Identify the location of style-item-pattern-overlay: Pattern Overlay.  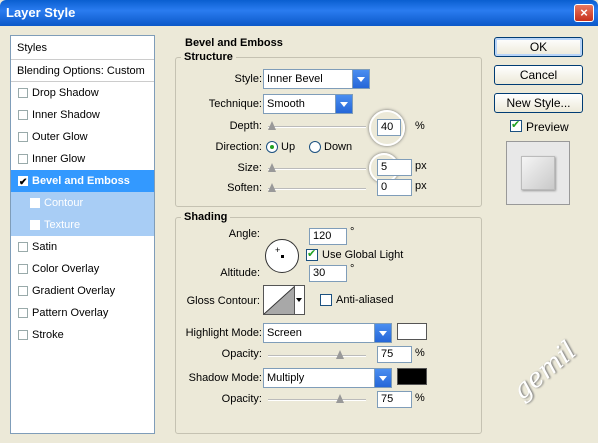
(82, 313).